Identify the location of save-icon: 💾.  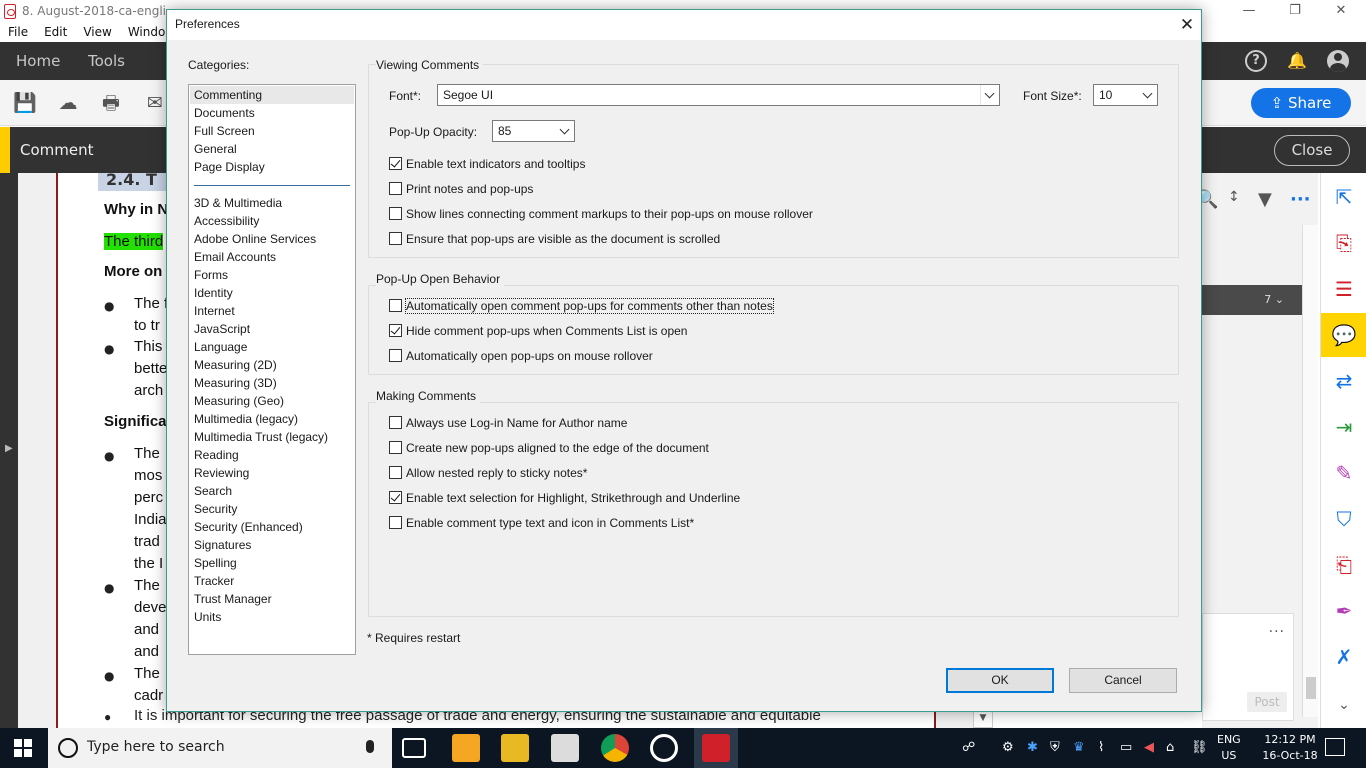
(25, 103).